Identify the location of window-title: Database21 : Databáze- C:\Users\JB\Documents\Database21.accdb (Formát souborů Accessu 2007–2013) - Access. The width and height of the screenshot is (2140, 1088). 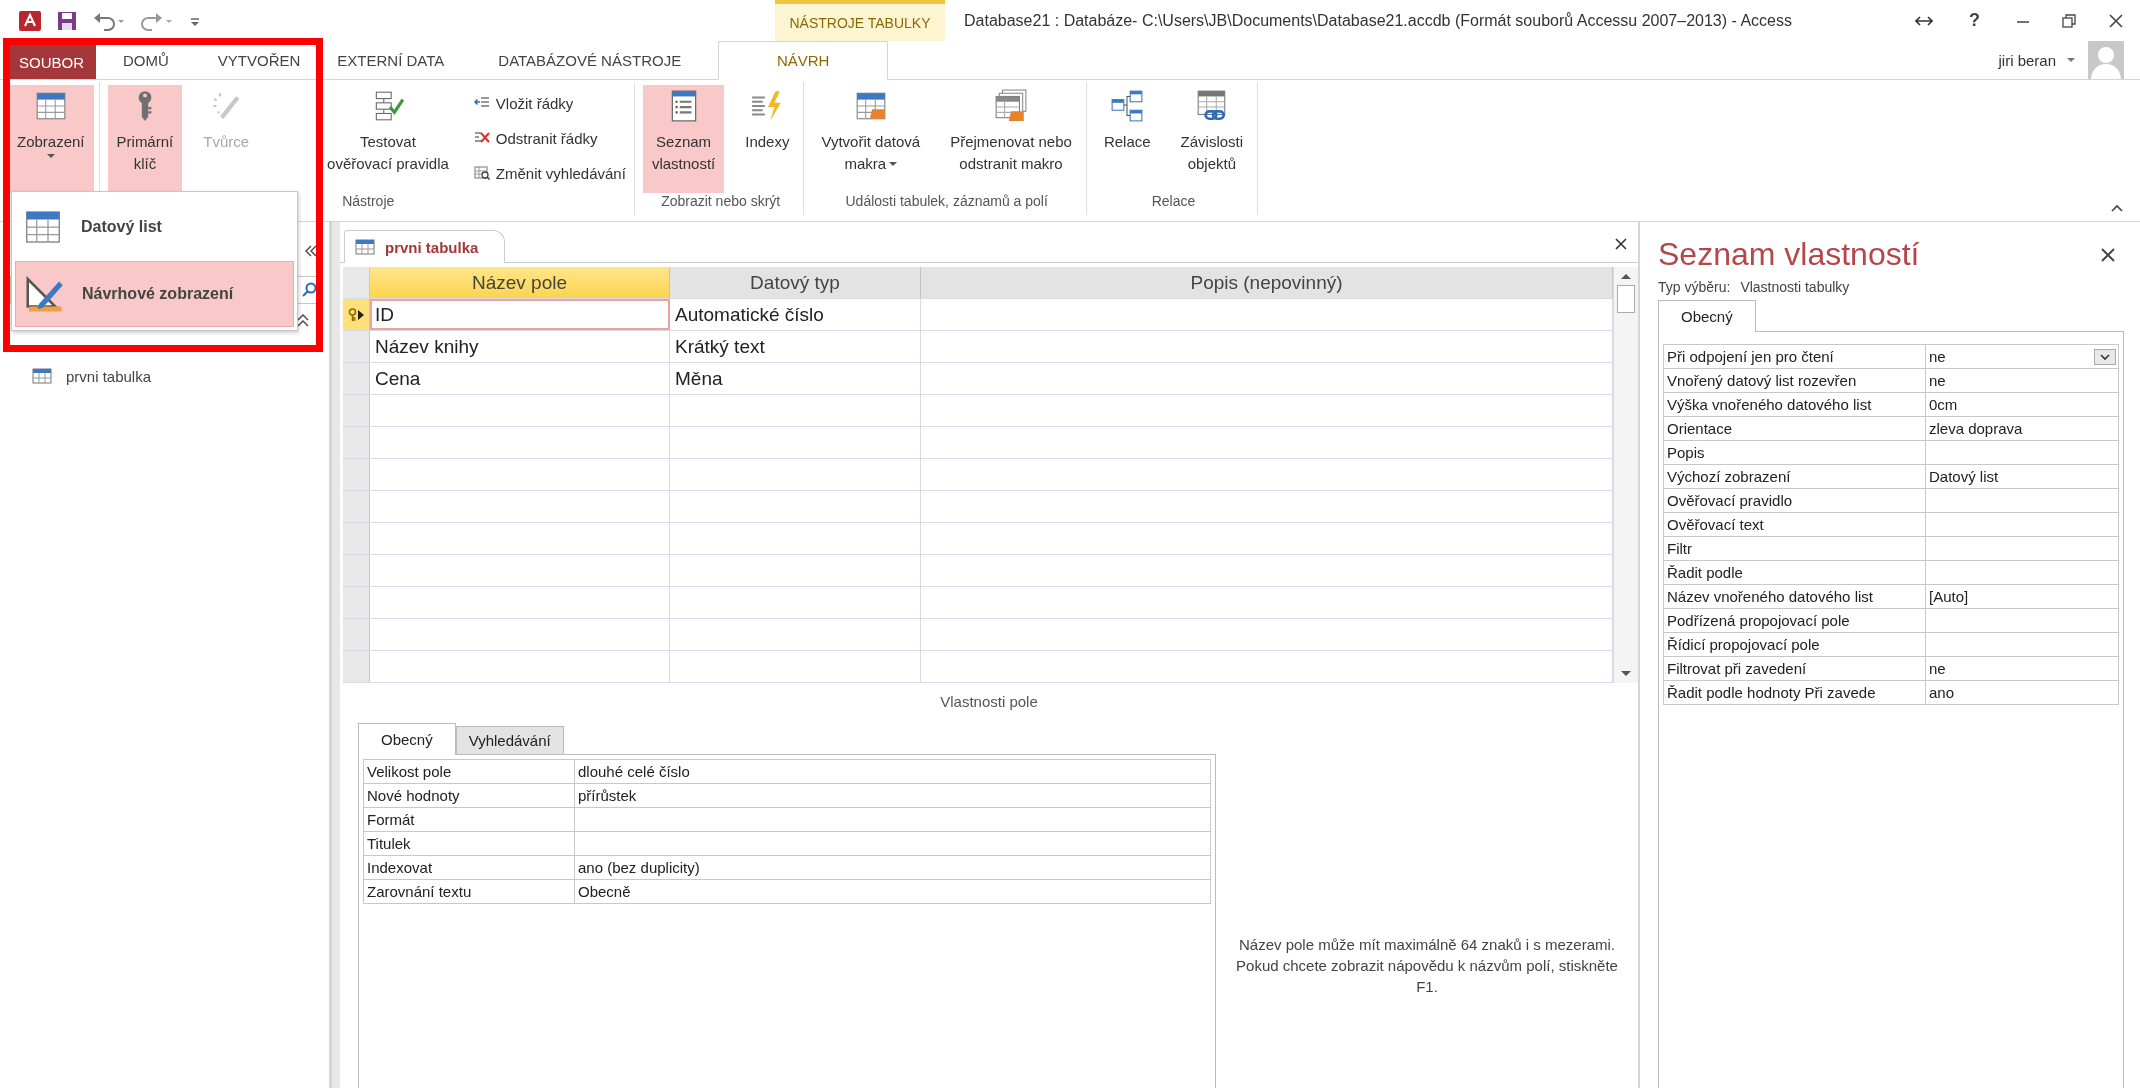
(1377, 20).